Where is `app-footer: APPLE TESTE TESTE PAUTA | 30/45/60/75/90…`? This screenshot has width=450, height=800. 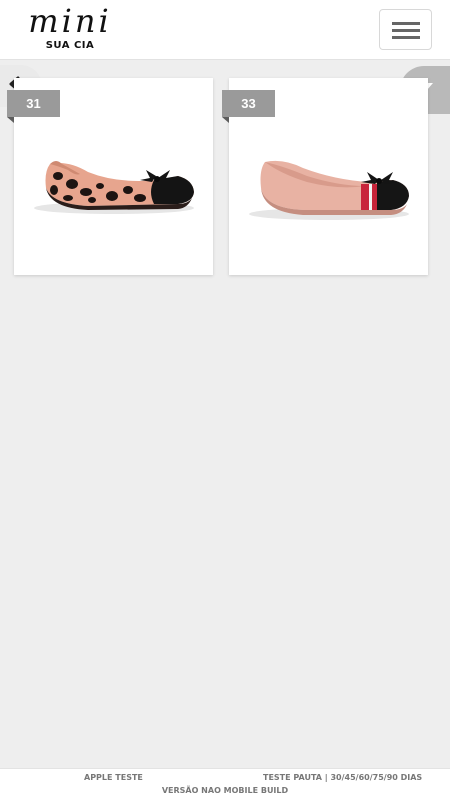
app-footer: APPLE TESTE TESTE PAUTA | 30/45/60/75/90… is located at coordinates (225, 784).